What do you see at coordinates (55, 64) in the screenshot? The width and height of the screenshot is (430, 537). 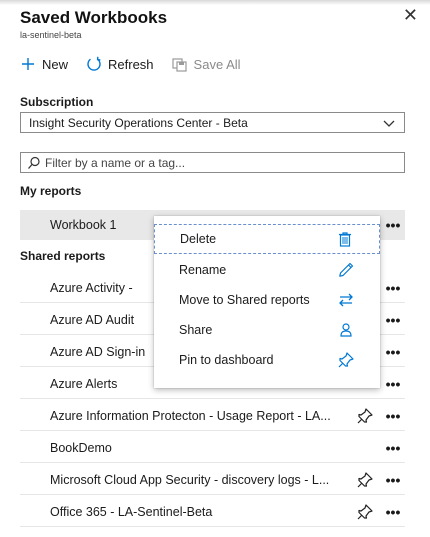 I see `new-button-label: New` at bounding box center [55, 64].